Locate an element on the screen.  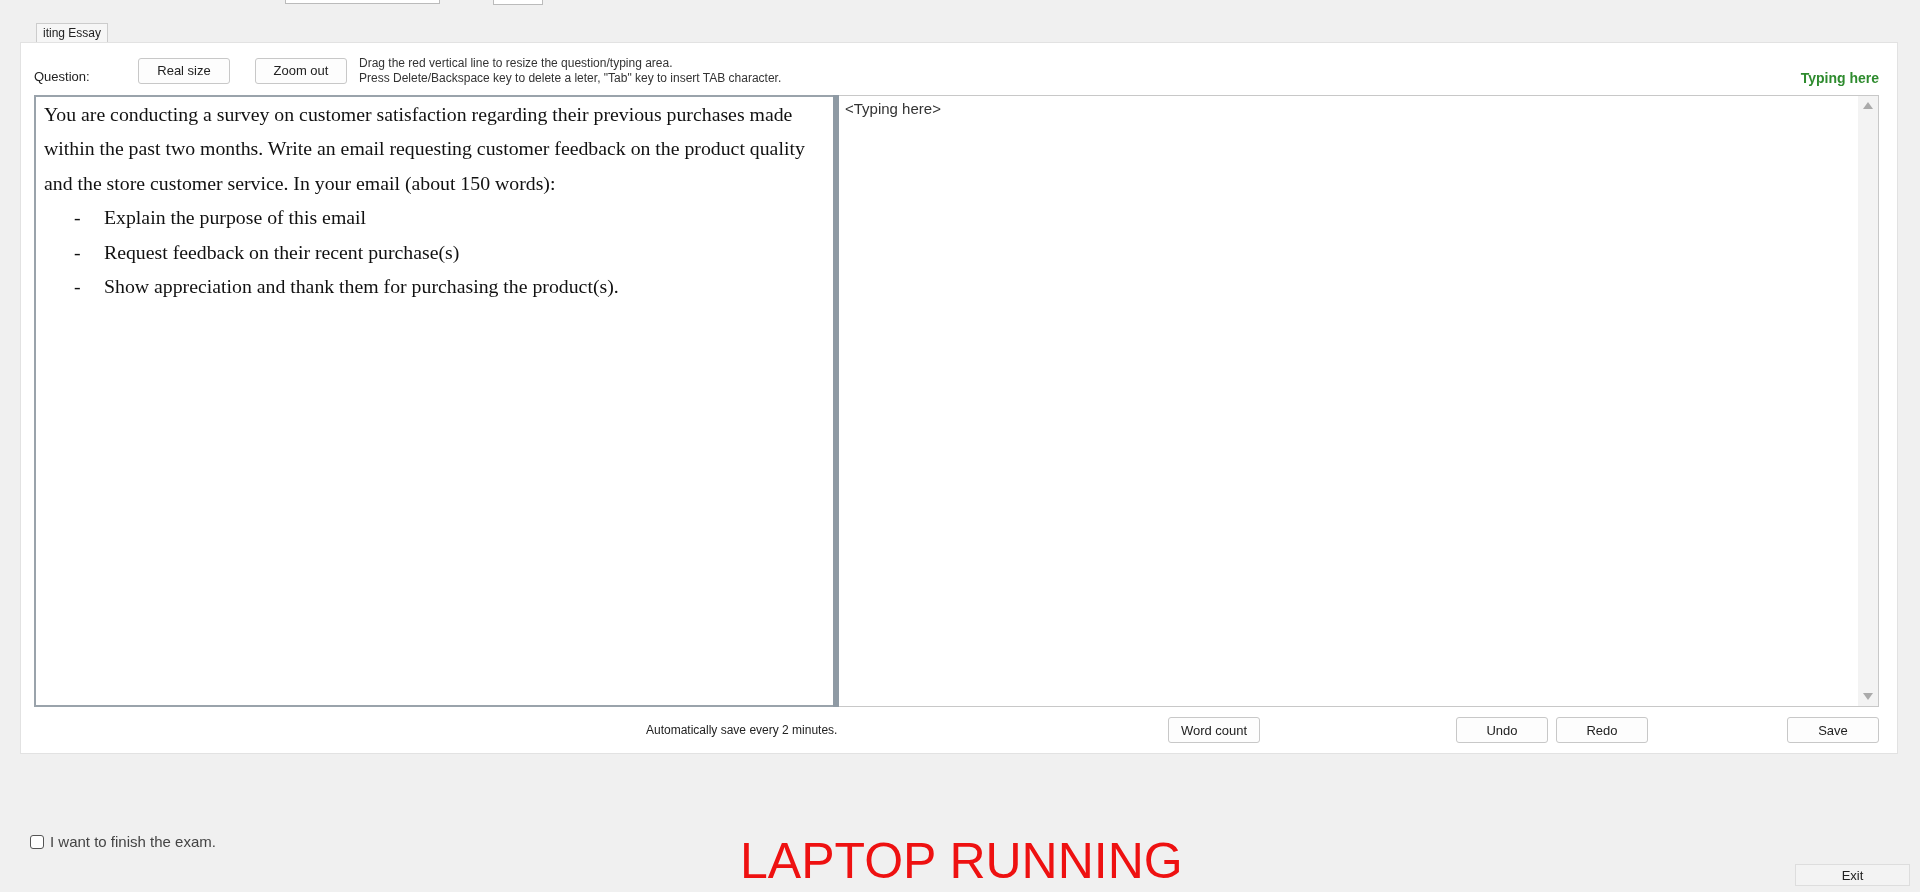
save-button: Save is located at coordinates (1833, 730).